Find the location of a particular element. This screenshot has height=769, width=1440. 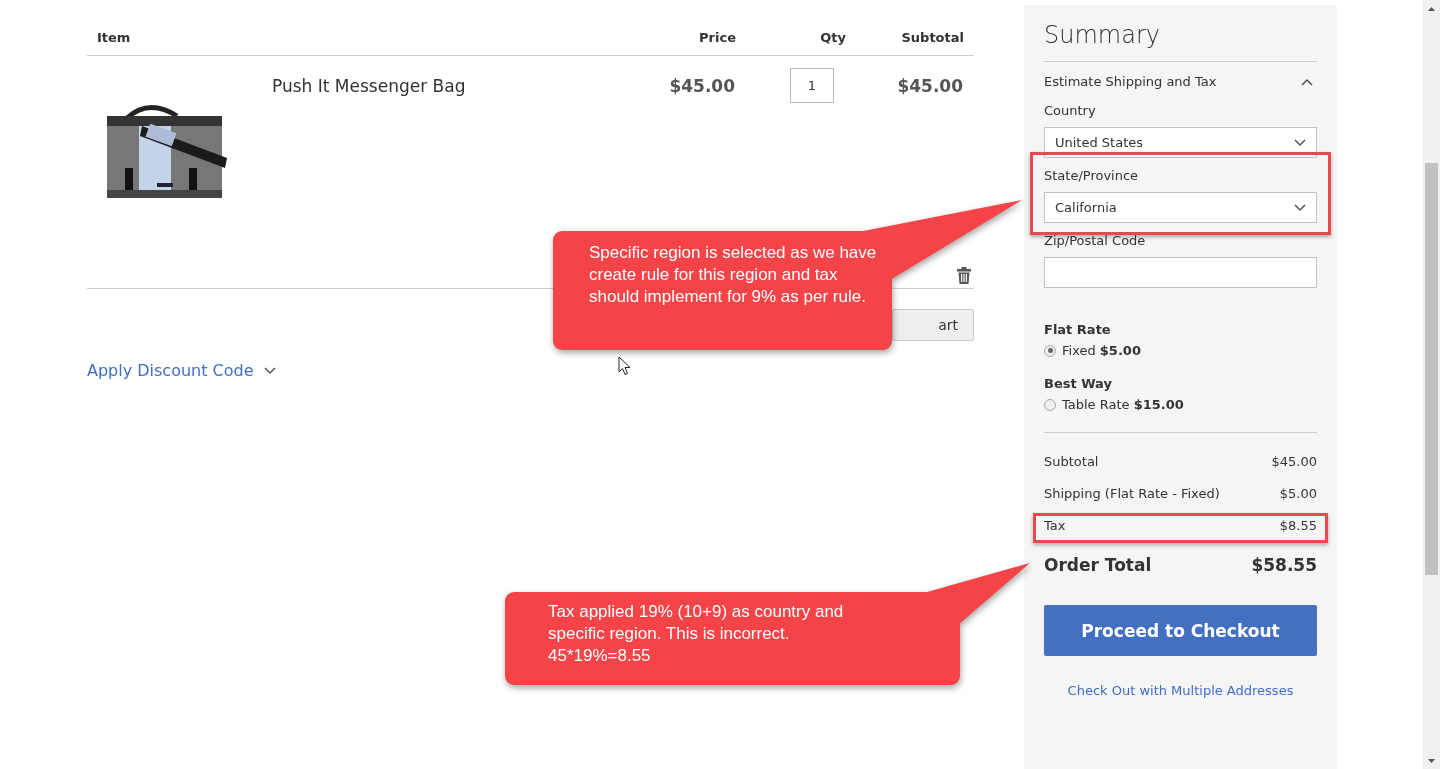

summary-title: Summary is located at coordinates (1180, 41).